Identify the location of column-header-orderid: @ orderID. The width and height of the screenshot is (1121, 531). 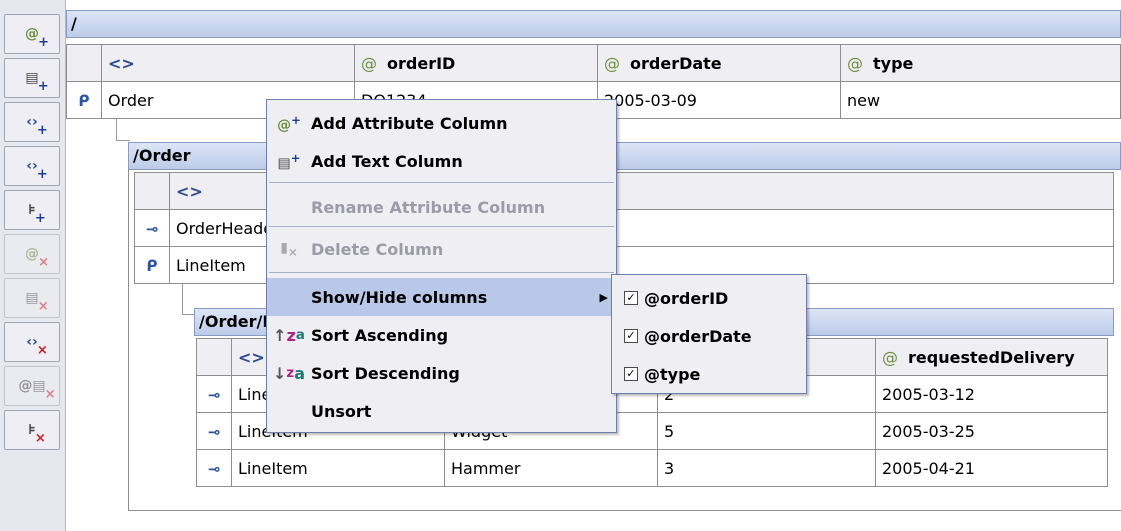
(476, 63).